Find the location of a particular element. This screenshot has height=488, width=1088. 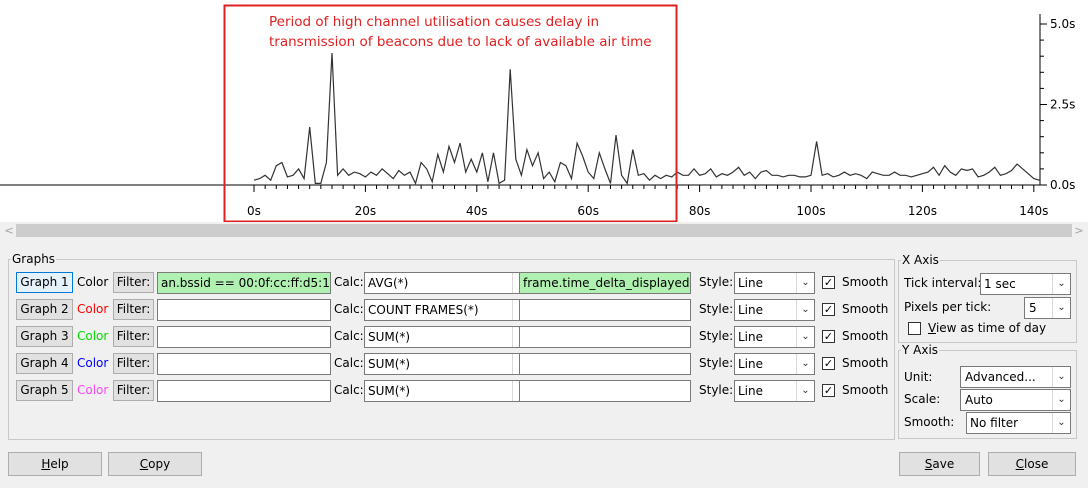

scrollbar-thumb is located at coordinates (544, 230).